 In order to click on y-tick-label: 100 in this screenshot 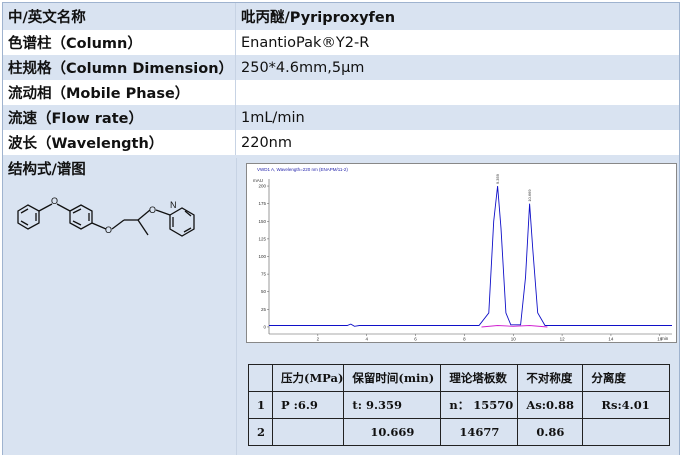, I will do `click(262, 256)`.